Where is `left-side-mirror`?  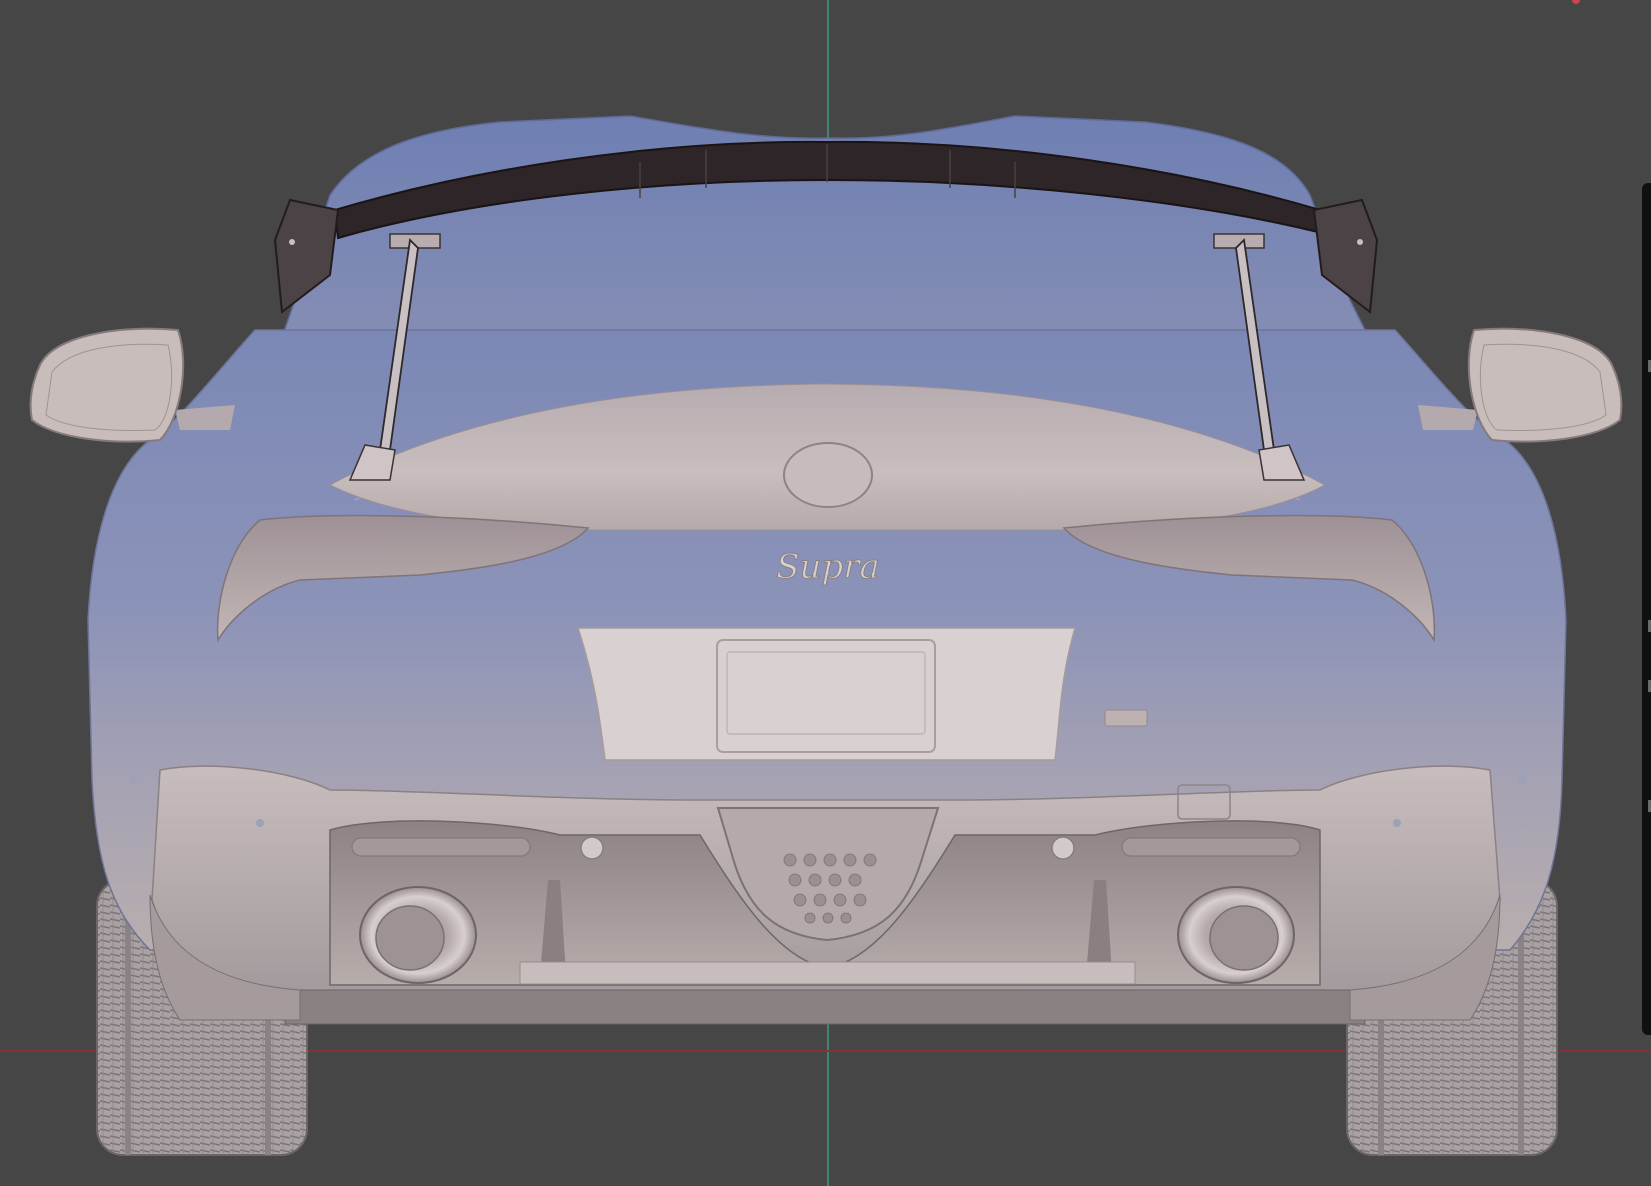 left-side-mirror is located at coordinates (132, 385).